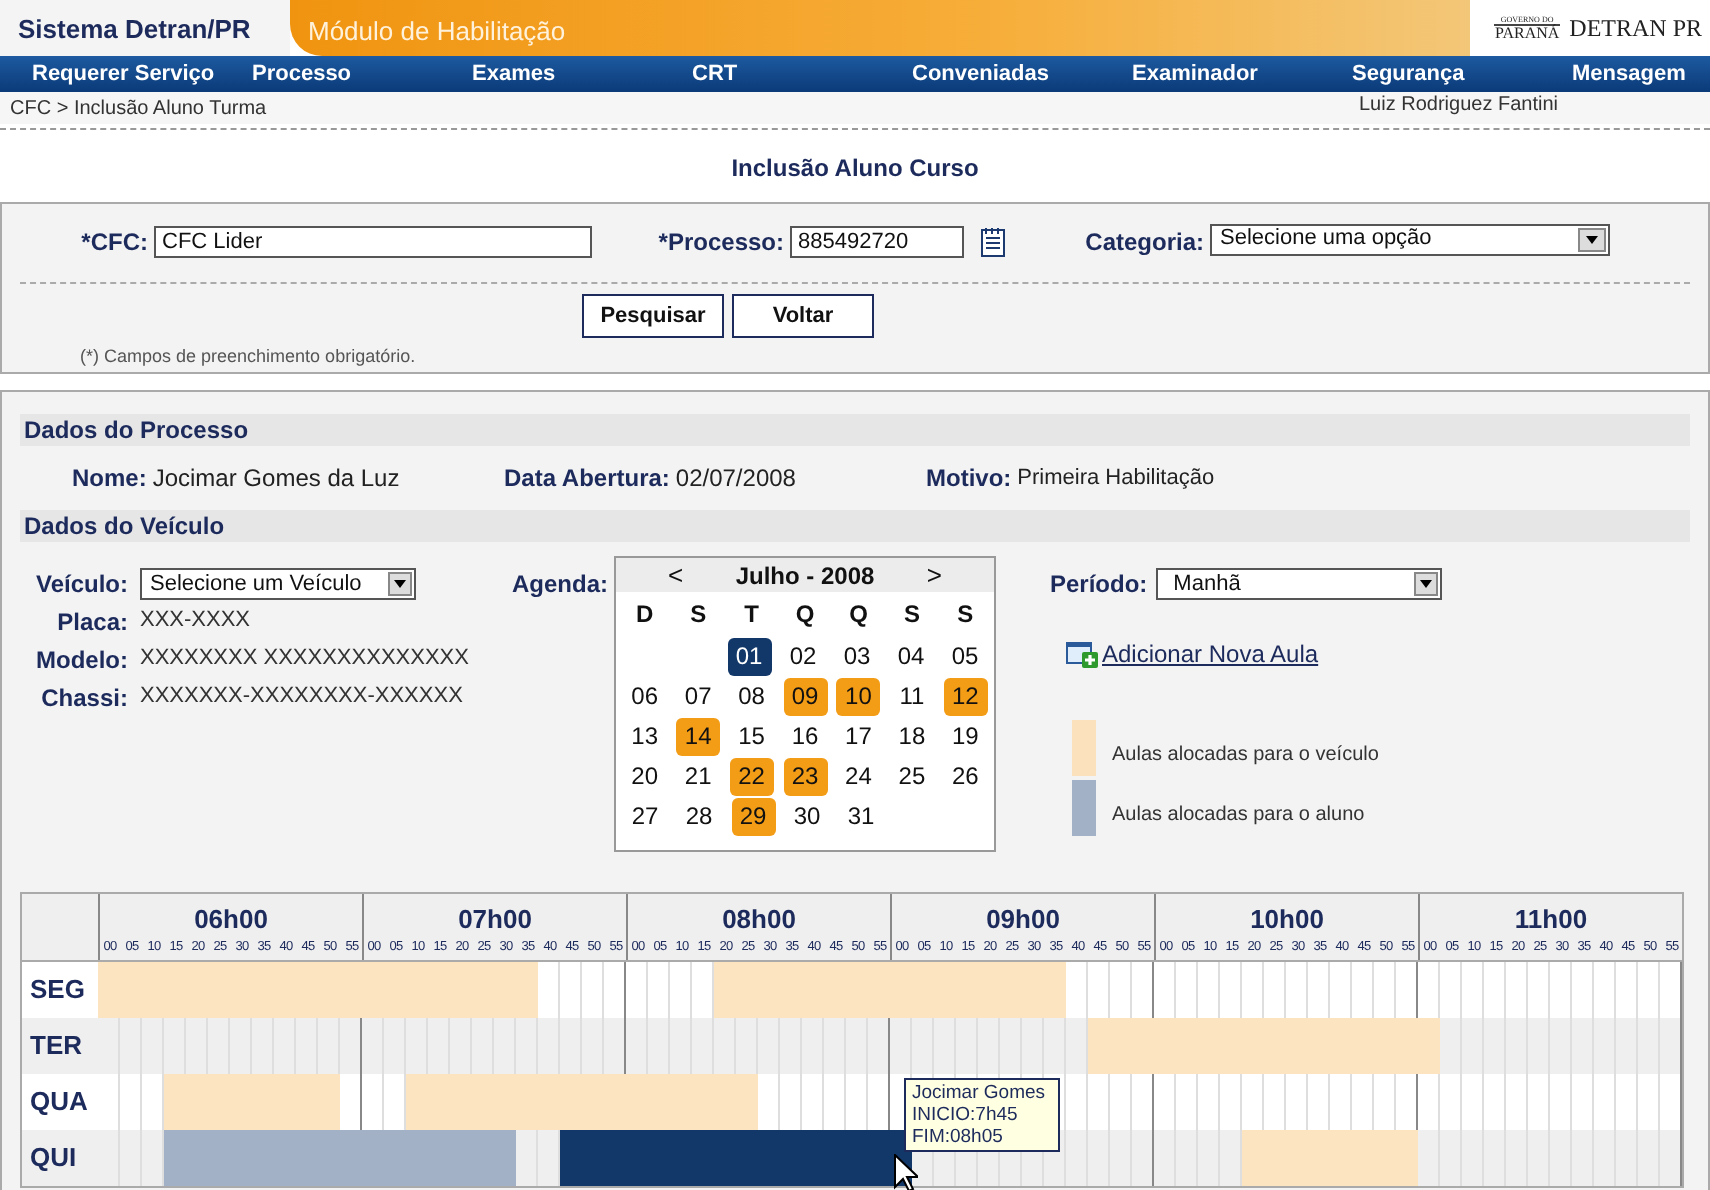  What do you see at coordinates (858, 736) in the screenshot?
I see `calendar-day: 17` at bounding box center [858, 736].